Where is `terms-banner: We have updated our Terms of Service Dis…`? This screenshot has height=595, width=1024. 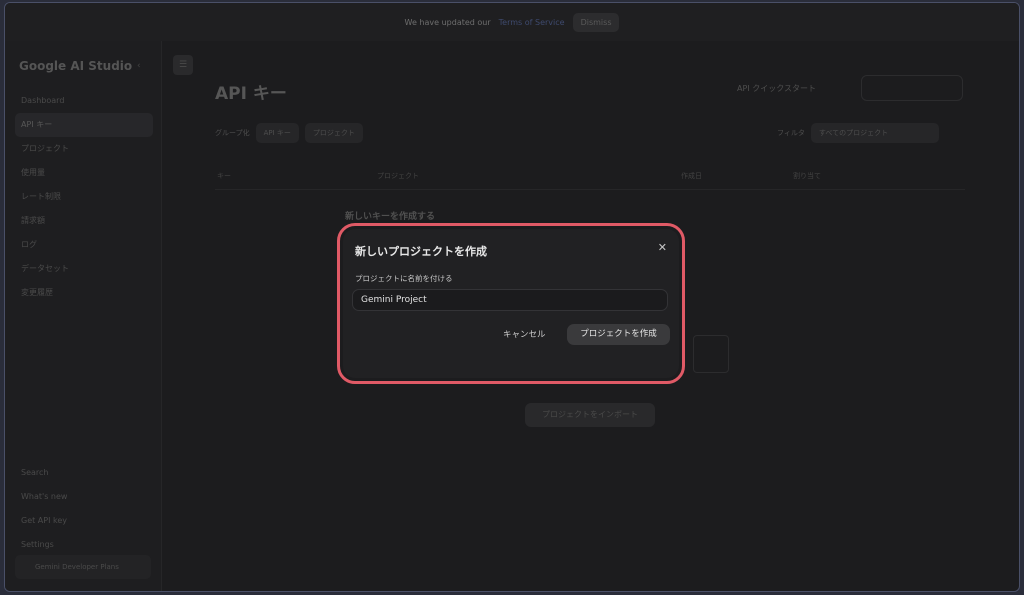 terms-banner: We have updated our Terms of Service Dis… is located at coordinates (512, 22).